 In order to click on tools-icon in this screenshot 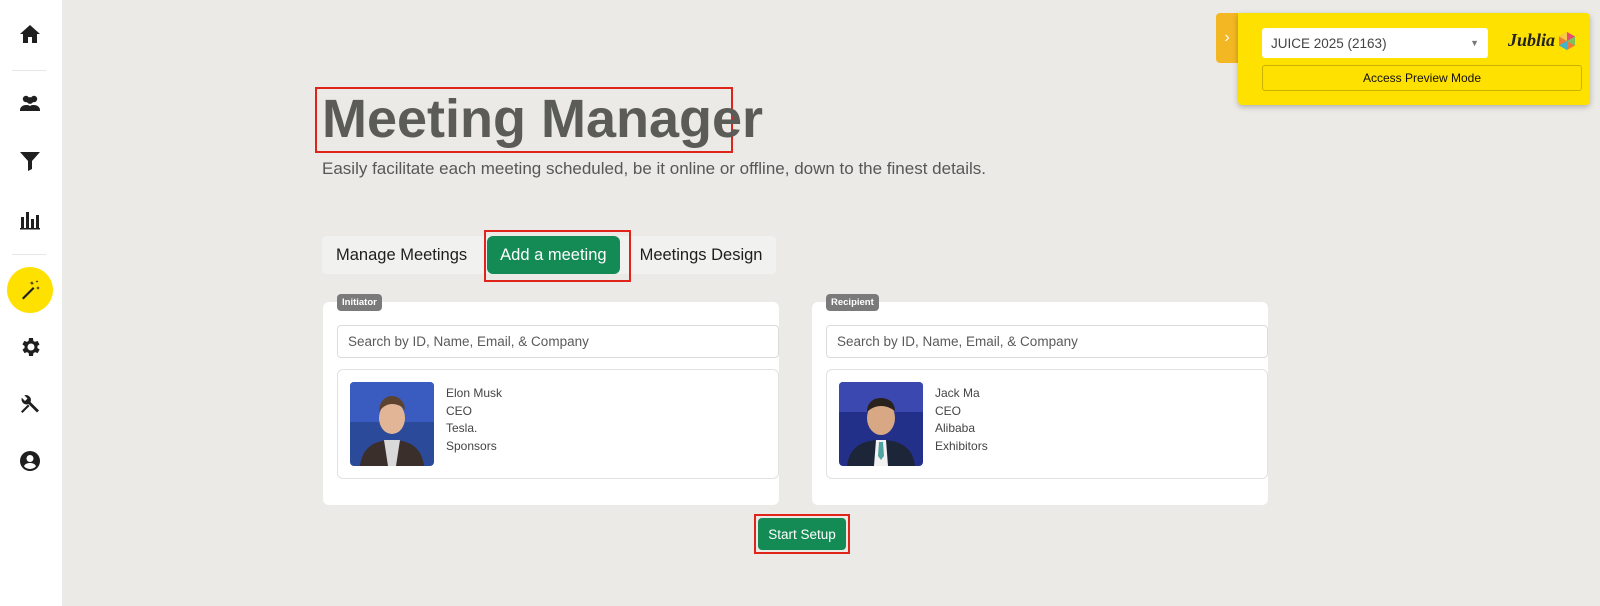, I will do `click(30, 404)`.